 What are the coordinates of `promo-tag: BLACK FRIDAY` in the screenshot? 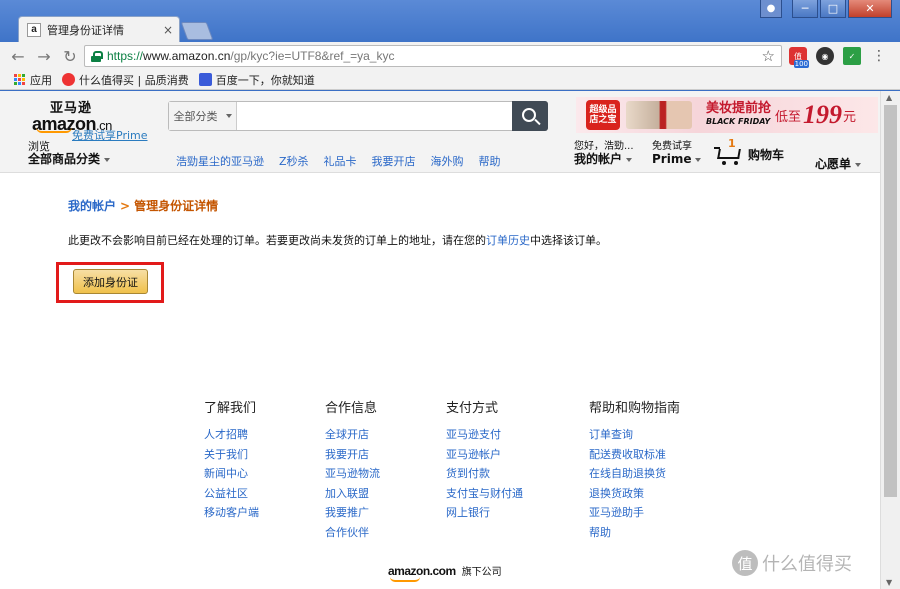 It's located at (738, 121).